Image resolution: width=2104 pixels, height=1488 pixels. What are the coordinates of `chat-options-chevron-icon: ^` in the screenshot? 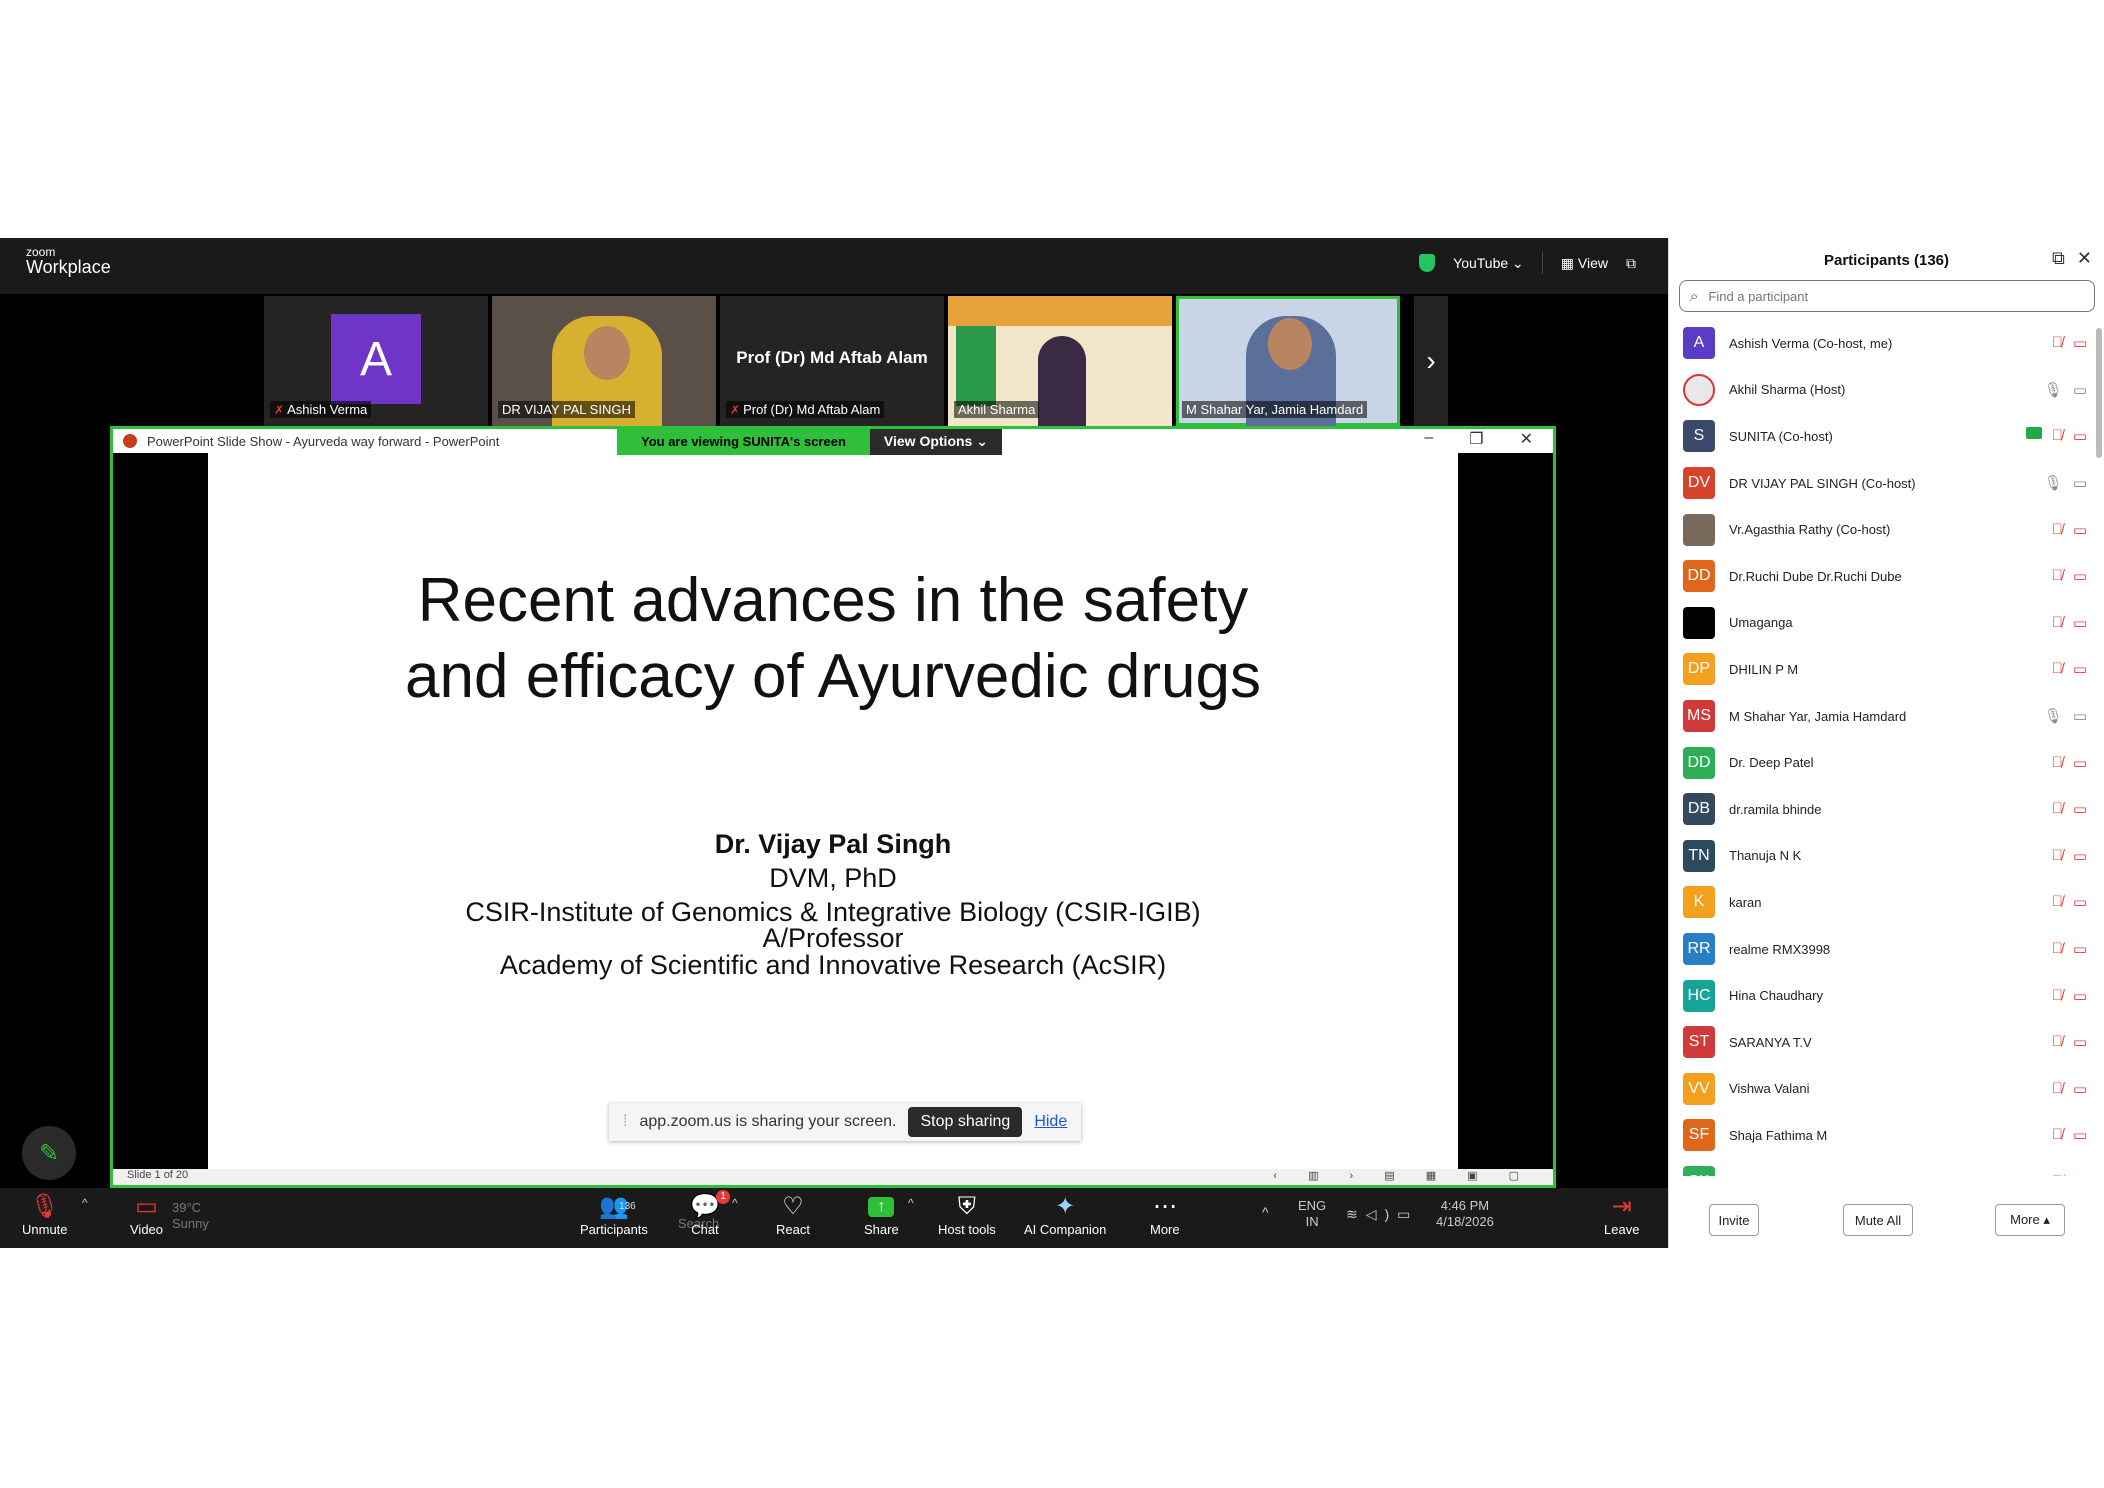 It's located at (735, 1203).